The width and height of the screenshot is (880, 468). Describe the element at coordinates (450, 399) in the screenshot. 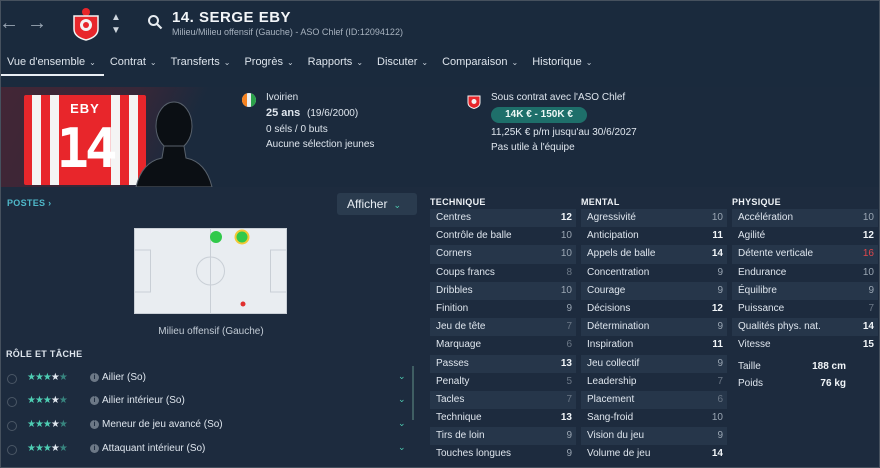

I see `attribute-name: Tacles` at that location.